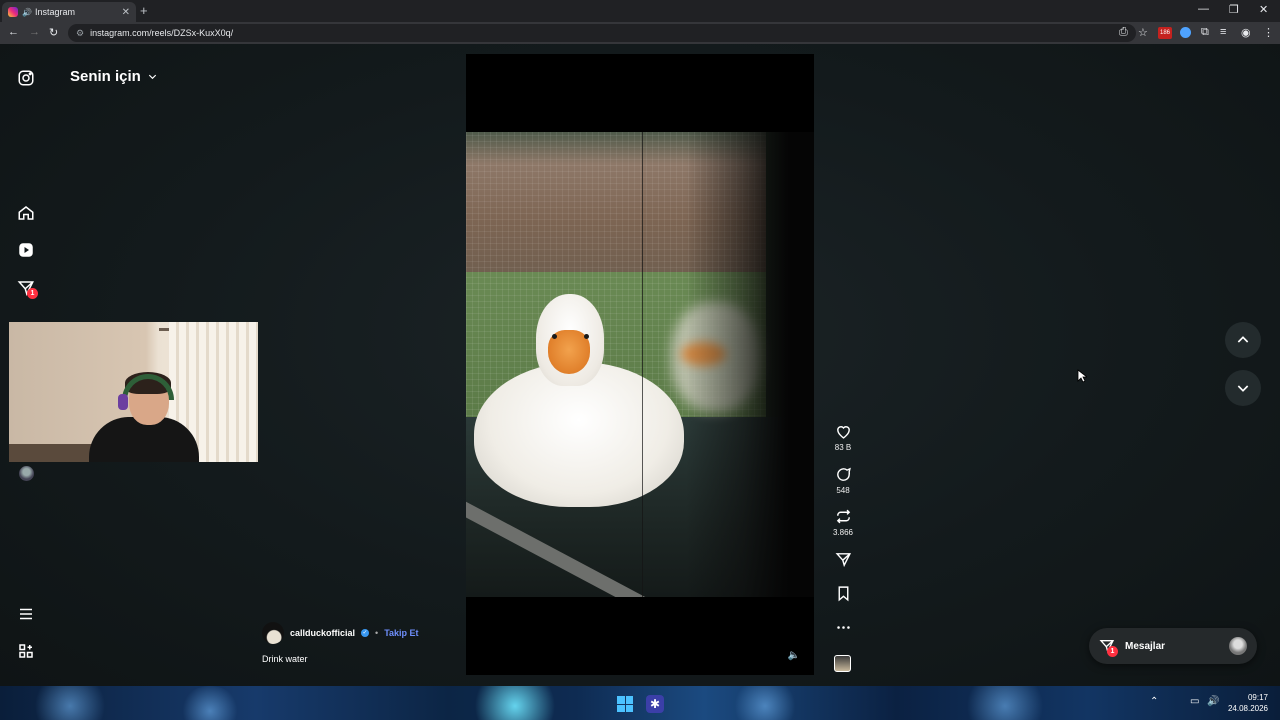 This screenshot has height=720, width=1280. I want to click on menu-kebab-icon: ⋮, so click(1268, 32).